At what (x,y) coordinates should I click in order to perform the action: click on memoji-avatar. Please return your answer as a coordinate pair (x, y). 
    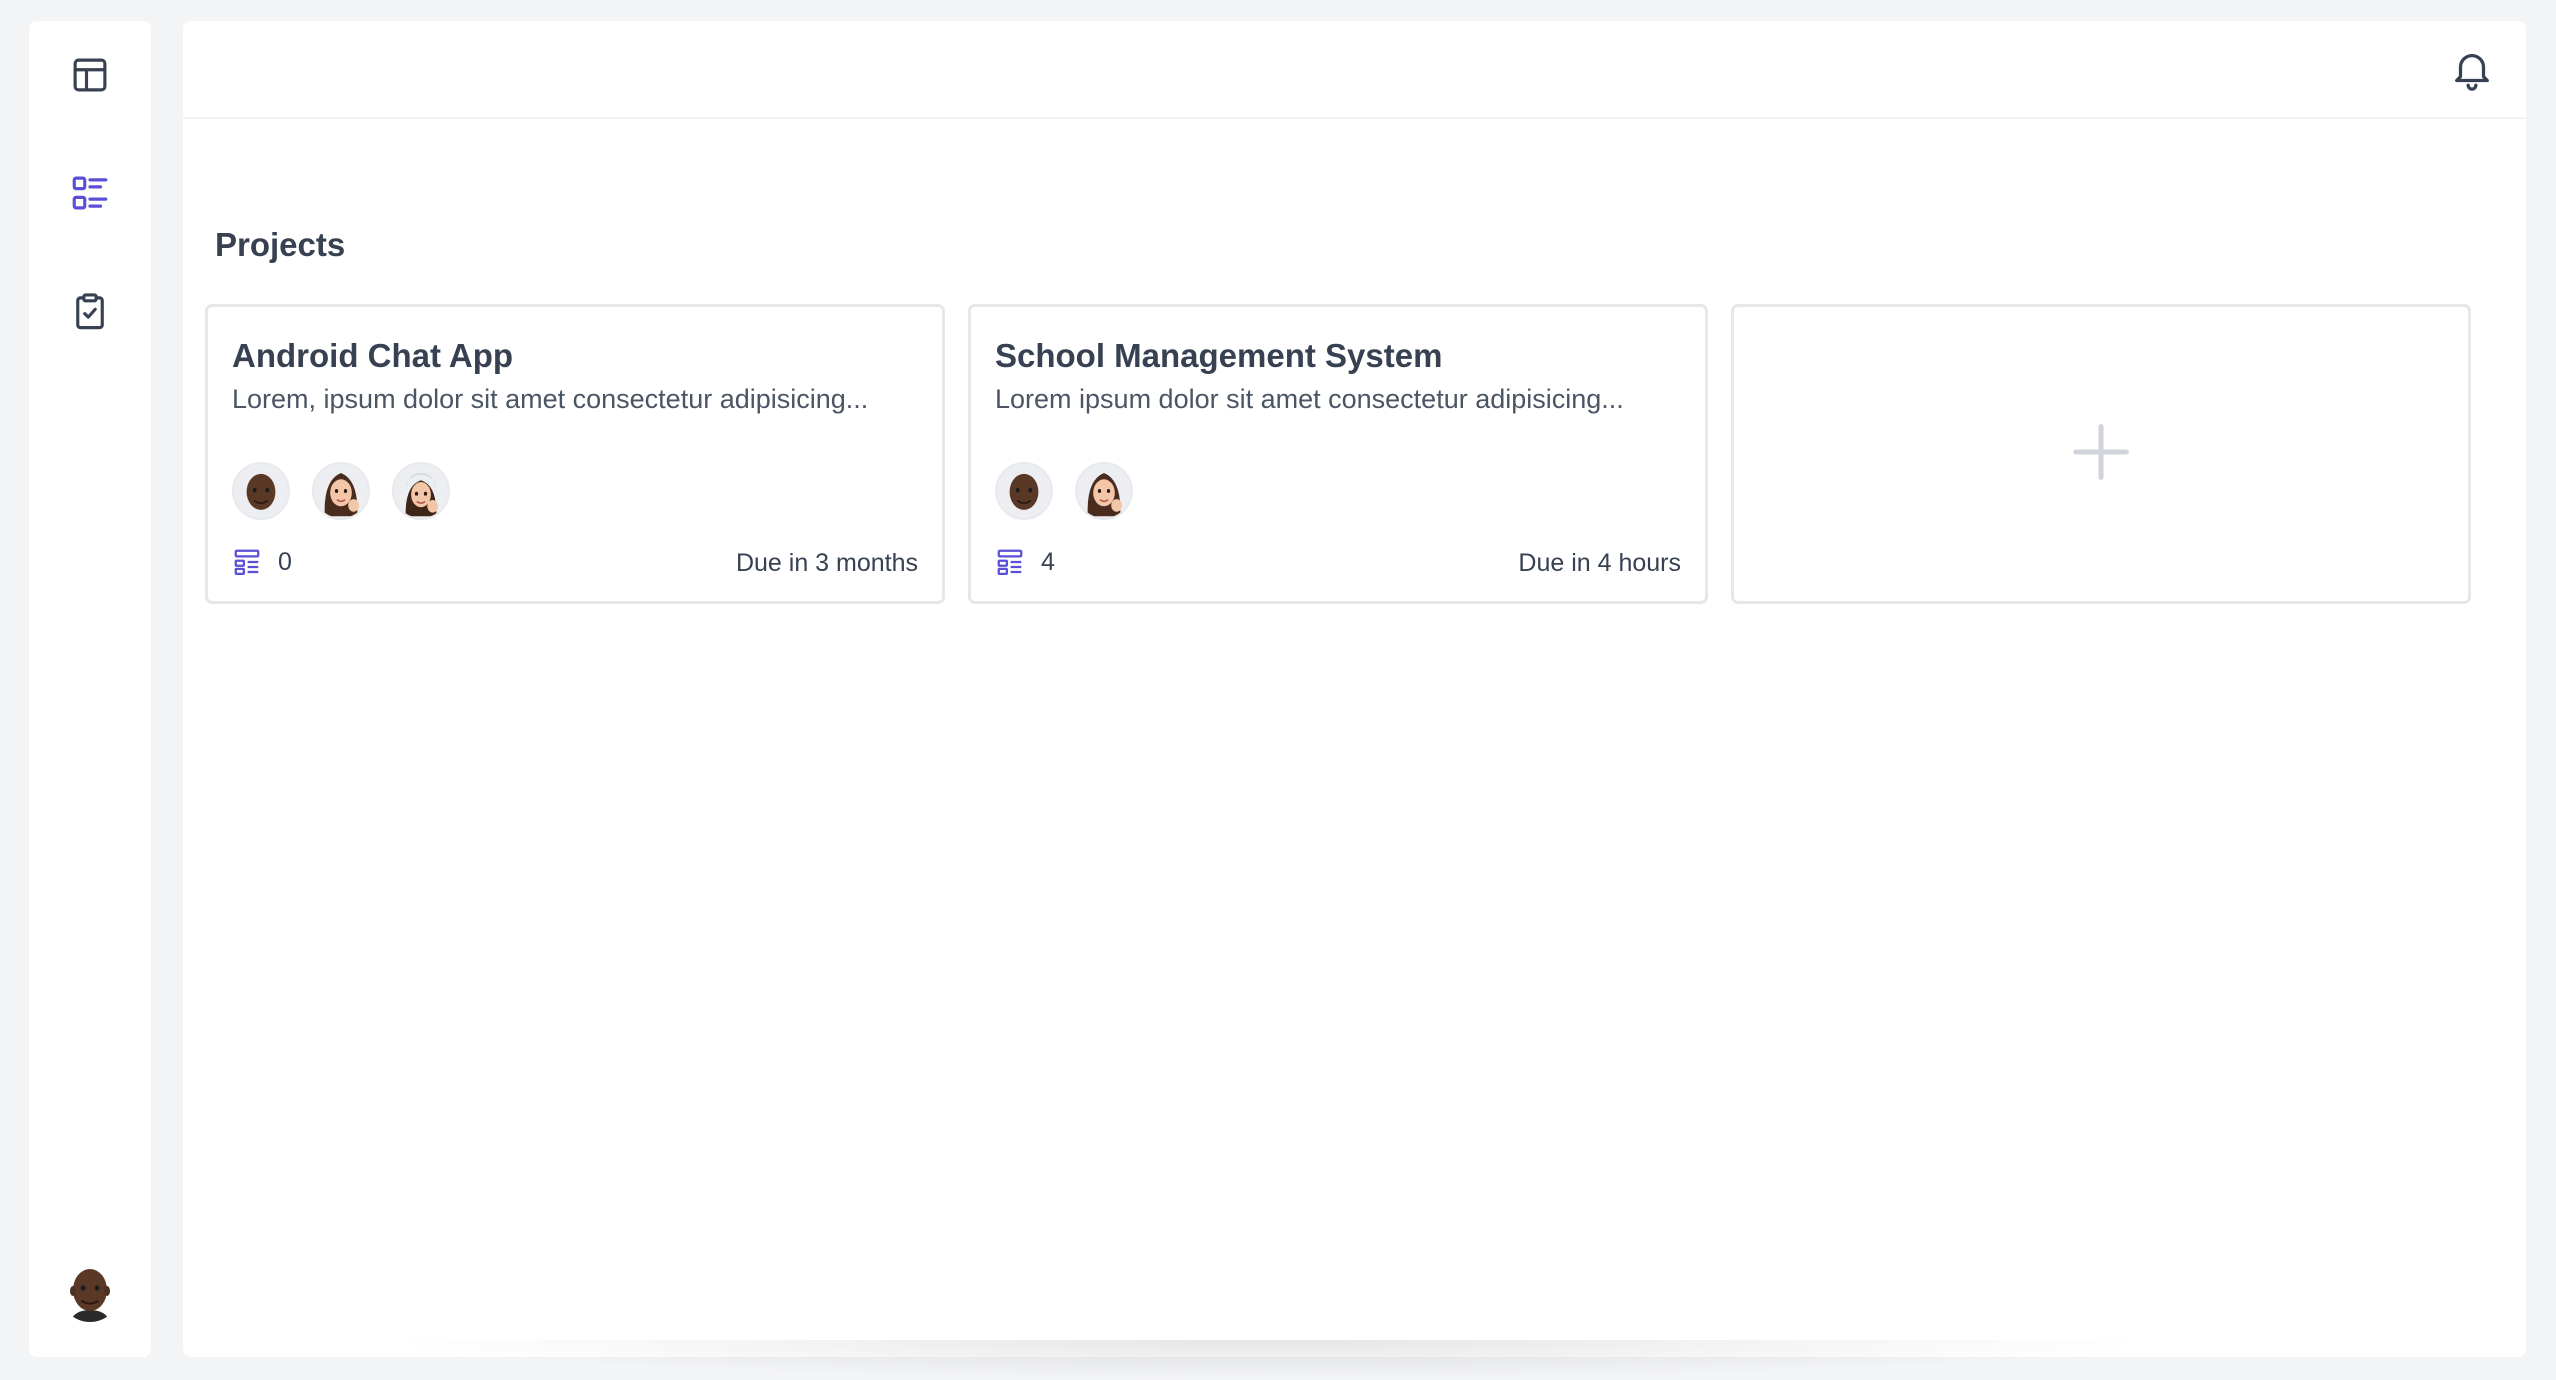
    Looking at the image, I should click on (90, 1292).